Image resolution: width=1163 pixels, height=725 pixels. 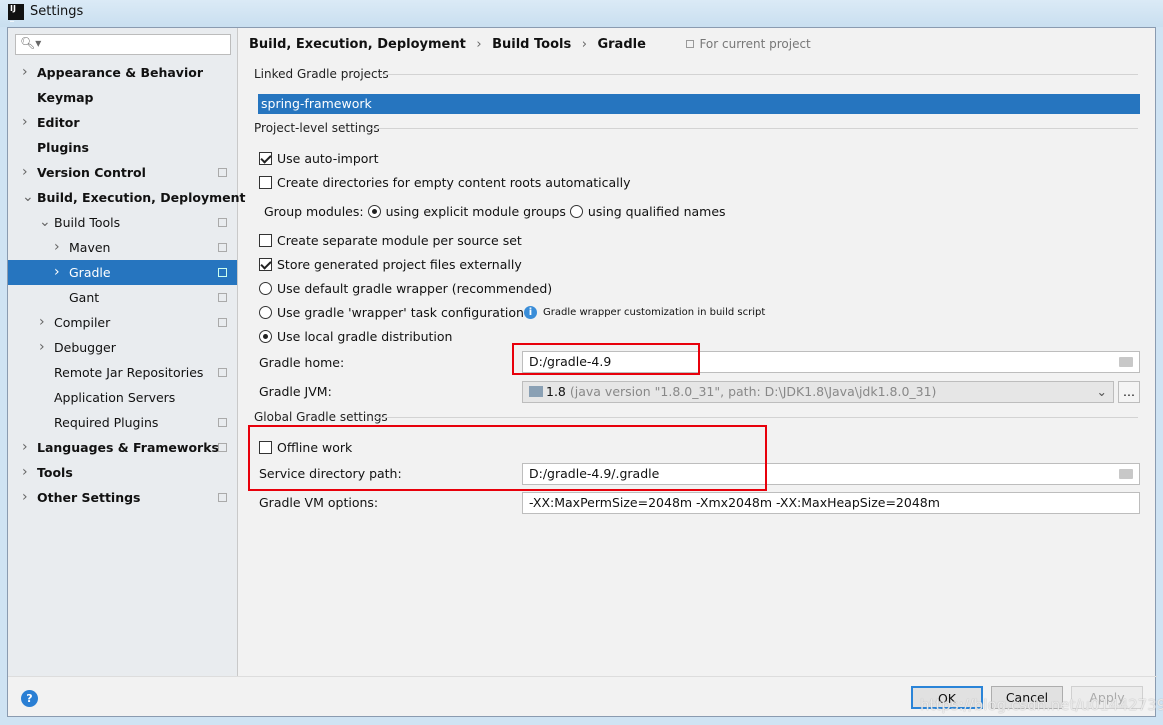 What do you see at coordinates (391, 312) in the screenshot?
I see `radio-wrapper-task: Use gradle 'wrapper' task configuration` at bounding box center [391, 312].